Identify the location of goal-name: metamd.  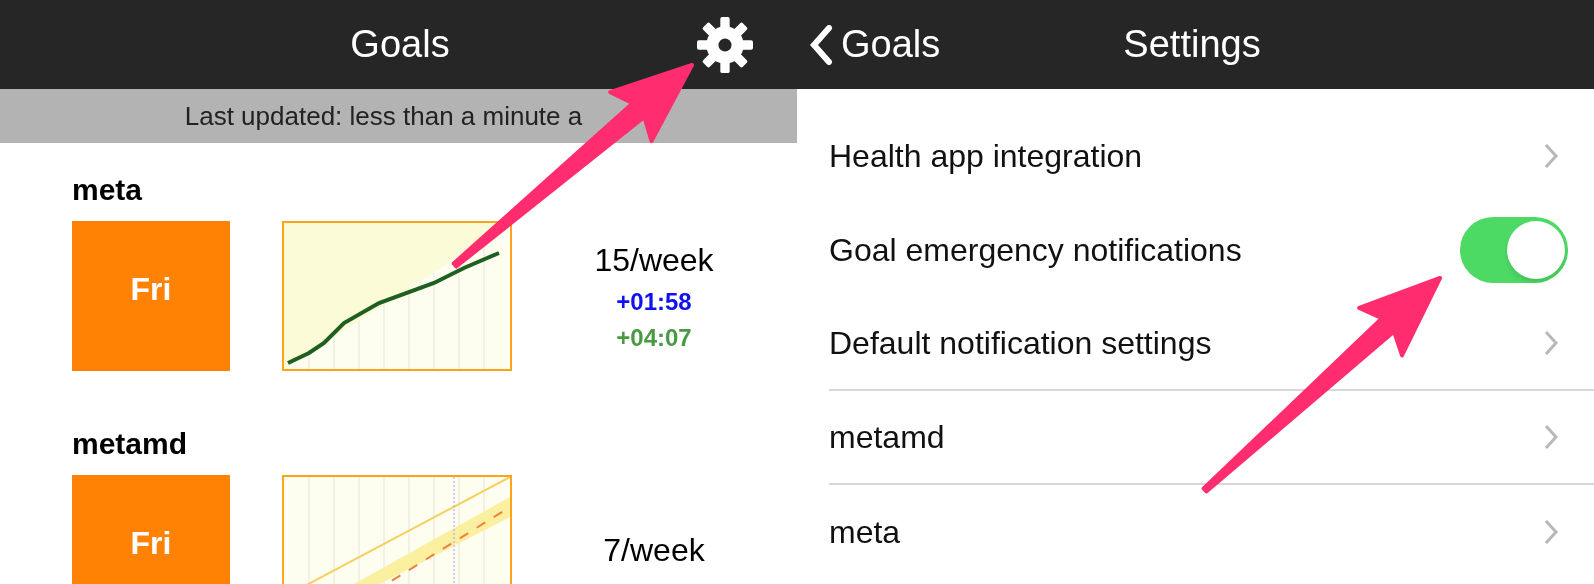
(130, 444).